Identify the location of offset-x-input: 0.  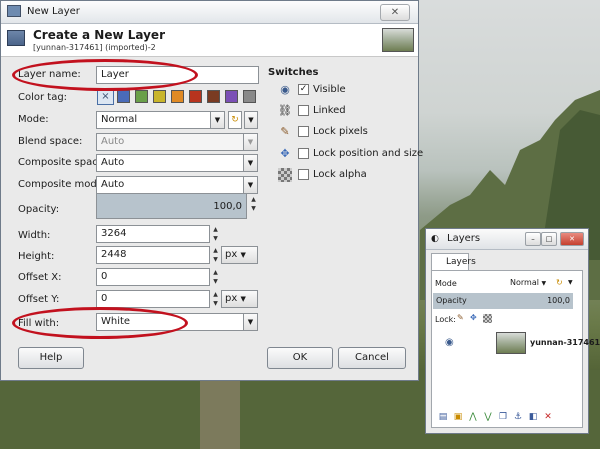
(153, 277).